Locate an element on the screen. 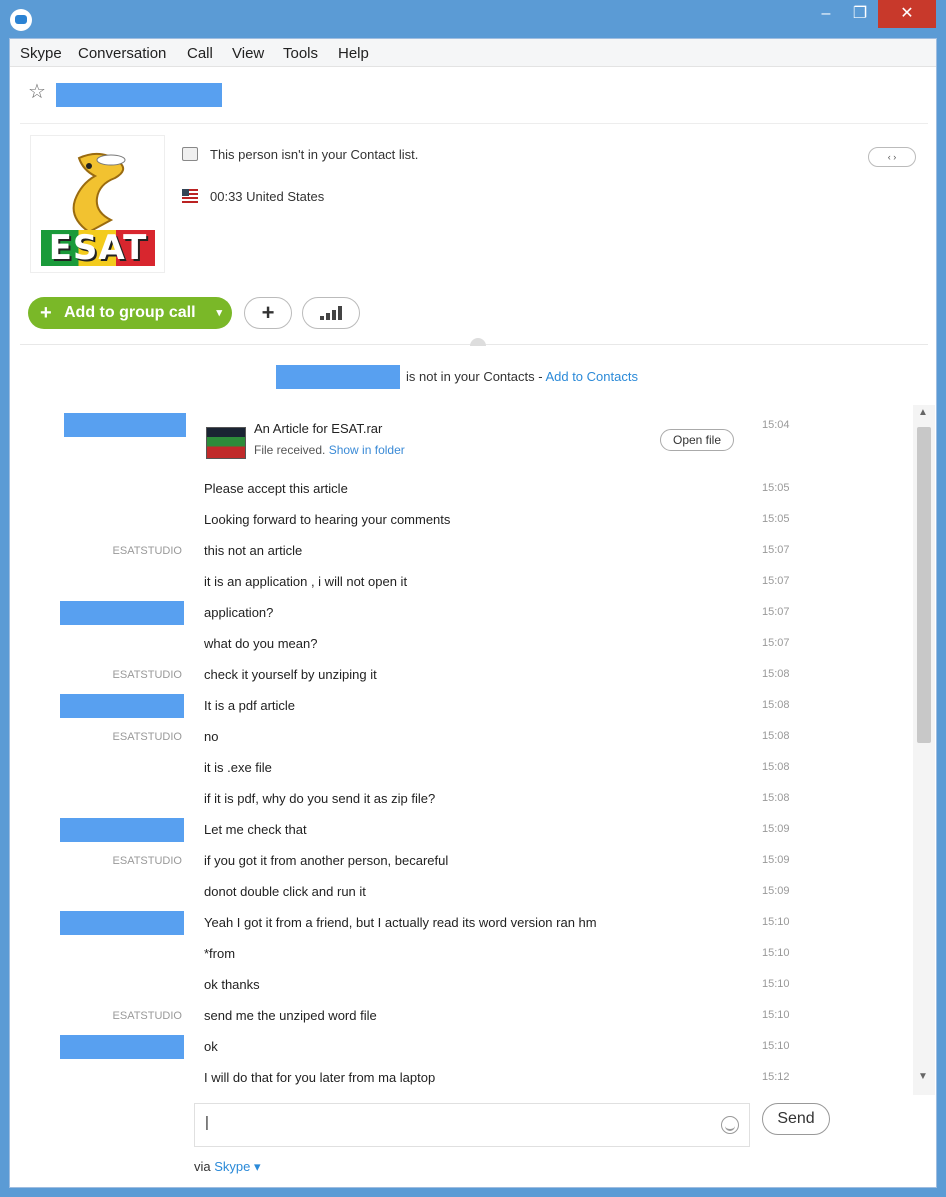 The height and width of the screenshot is (1197, 946). message-time: 15:04 is located at coordinates (776, 425).